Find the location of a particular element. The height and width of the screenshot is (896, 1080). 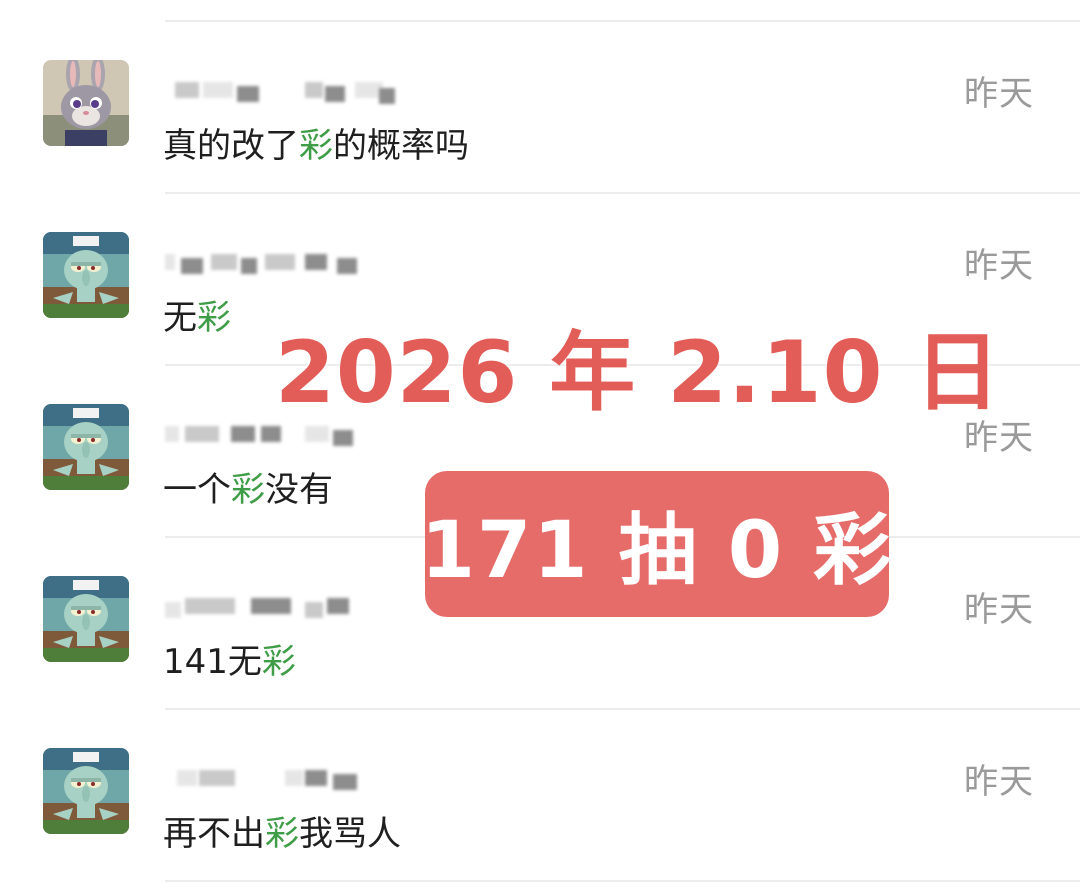

comment-text: 无彩 is located at coordinates (197, 318).